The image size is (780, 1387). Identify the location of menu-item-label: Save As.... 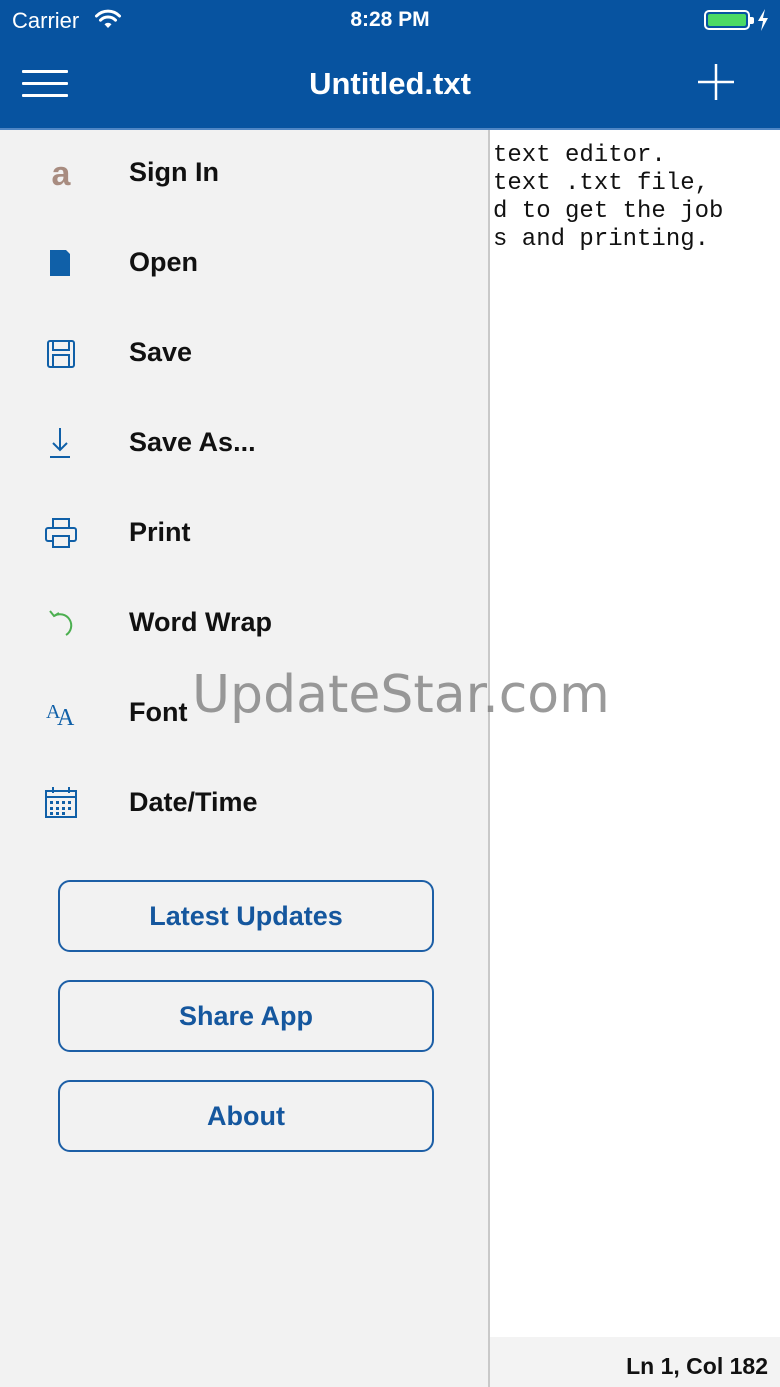
(192, 442).